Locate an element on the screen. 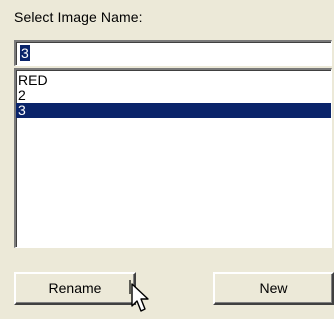 The height and width of the screenshot is (319, 334). list-item-selected: 3 is located at coordinates (173, 110).